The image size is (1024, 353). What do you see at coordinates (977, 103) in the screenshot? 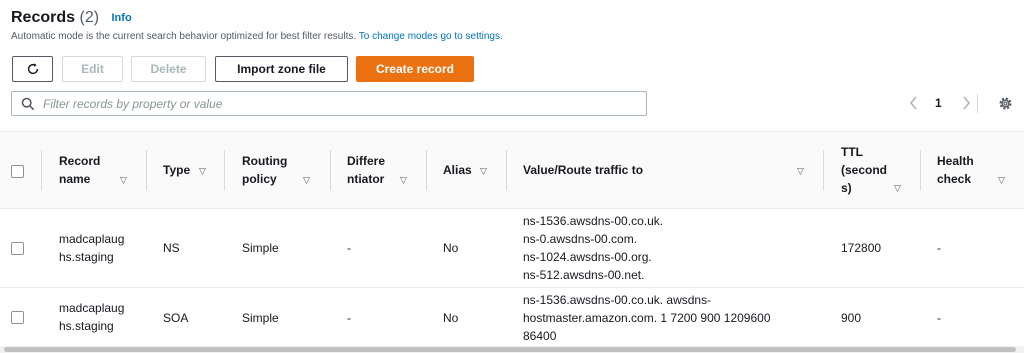
I see `pagination-divider` at bounding box center [977, 103].